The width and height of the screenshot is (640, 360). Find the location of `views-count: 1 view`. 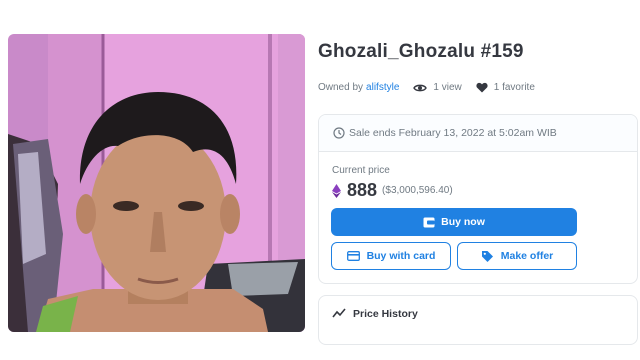

views-count: 1 view is located at coordinates (447, 87).